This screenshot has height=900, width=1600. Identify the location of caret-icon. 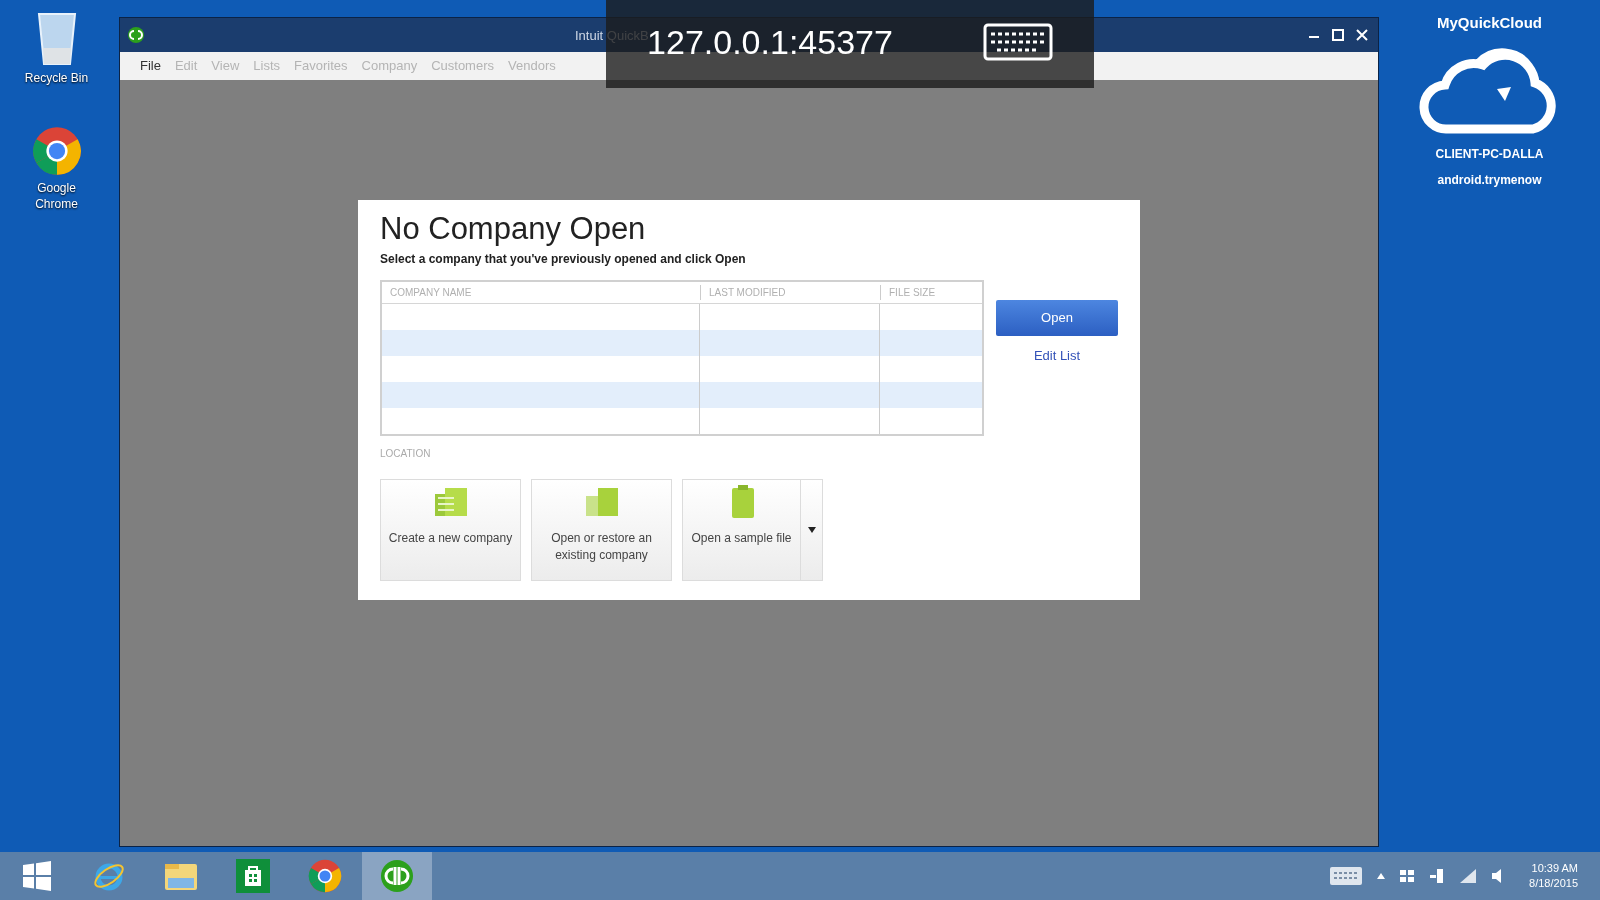
(811, 530).